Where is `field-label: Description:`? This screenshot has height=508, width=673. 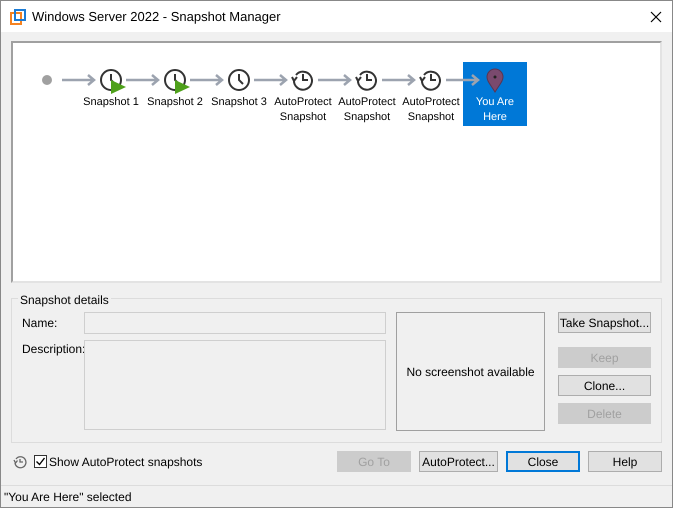 field-label: Description: is located at coordinates (53, 349).